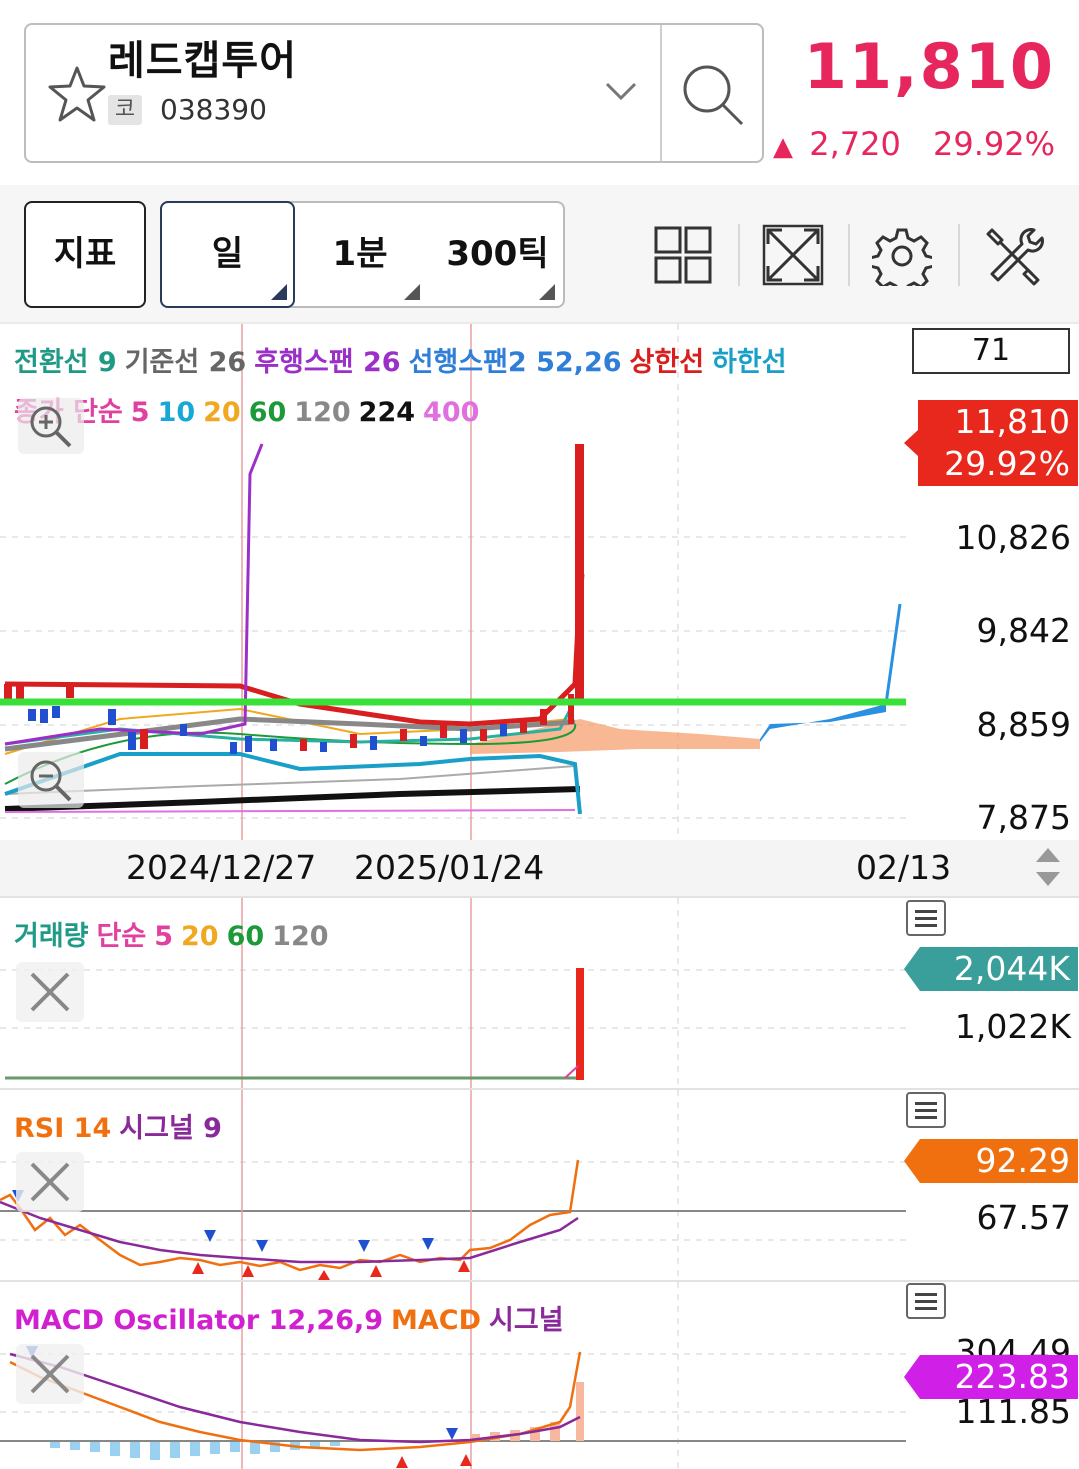 The height and width of the screenshot is (1469, 1079). I want to click on legend-rsi-signal: 시그널 9, so click(170, 1128).